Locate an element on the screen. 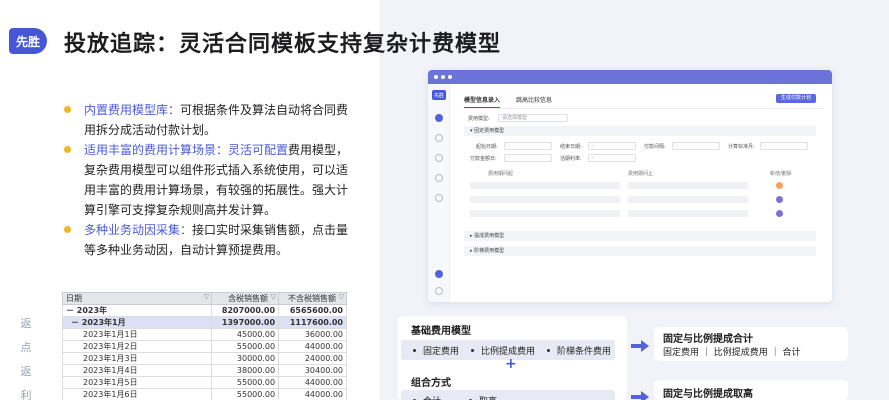  nav-list-icon is located at coordinates (439, 138).